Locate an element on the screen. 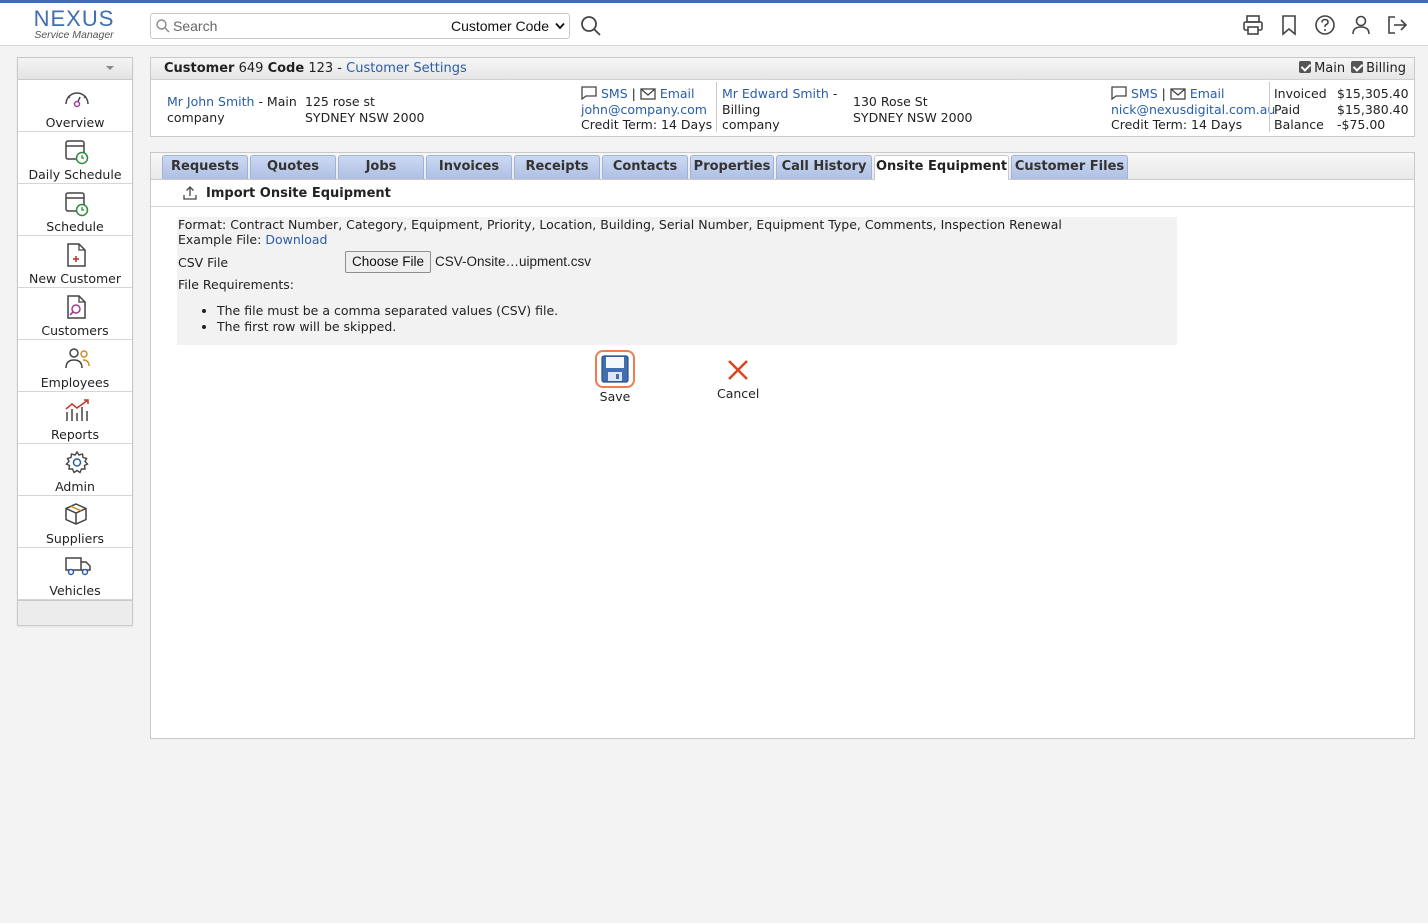 The image size is (1428, 923). sidebar-item-new-customer: New Customer is located at coordinates (75, 262).